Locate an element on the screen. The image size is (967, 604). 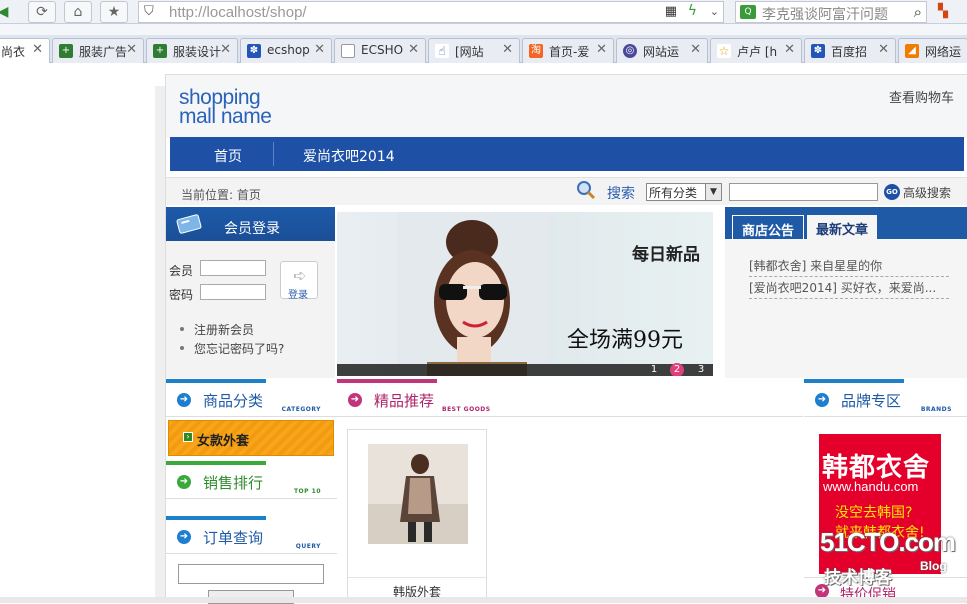
browser-search: Q 李克强谈阿富汗问题 ⌕ is located at coordinates (831, 12).